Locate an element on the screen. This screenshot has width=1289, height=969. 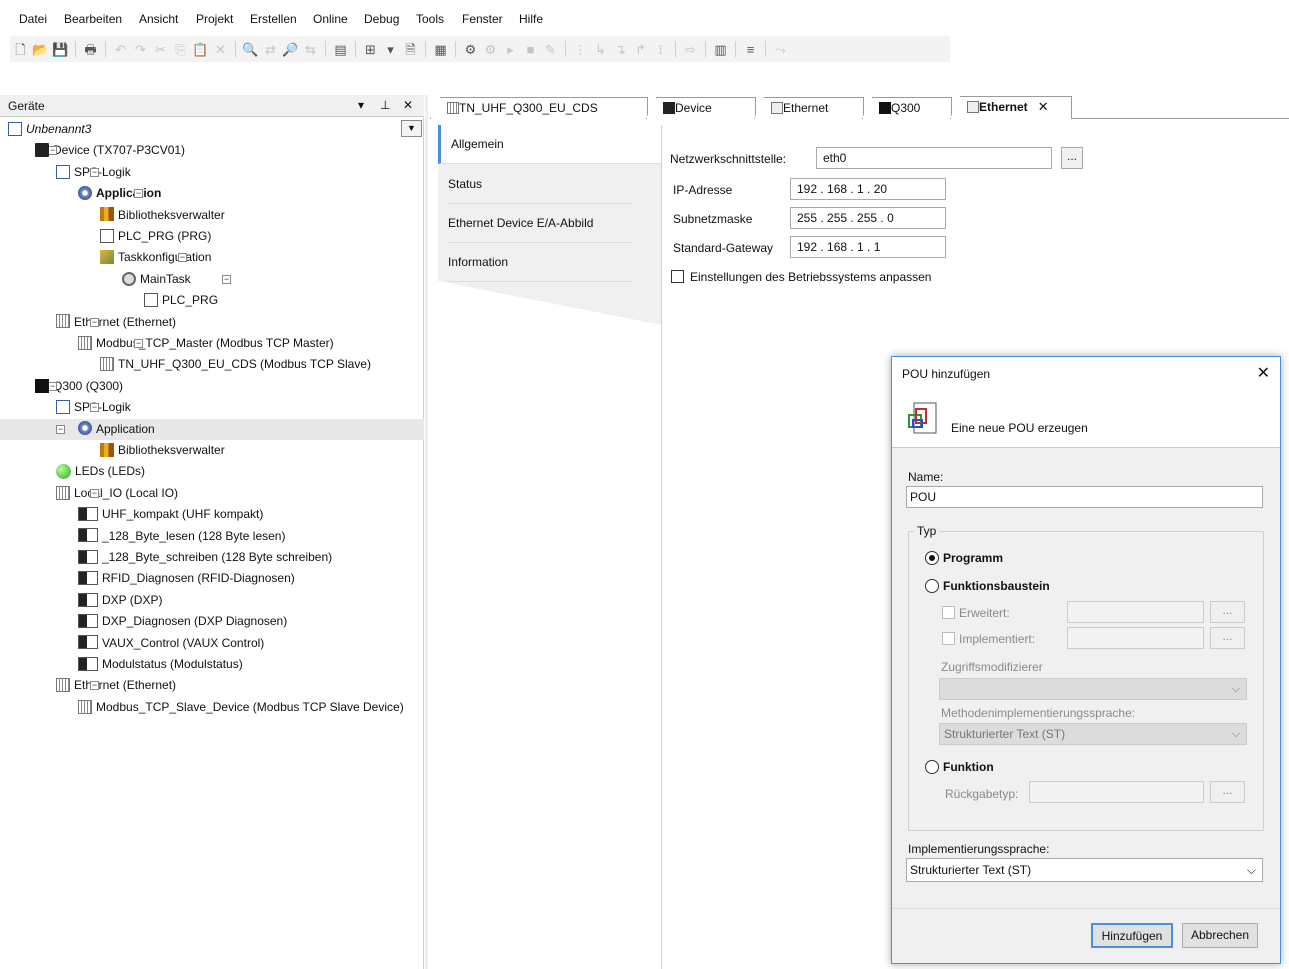
breakpoint-icon: ⋮ is located at coordinates (580, 49).